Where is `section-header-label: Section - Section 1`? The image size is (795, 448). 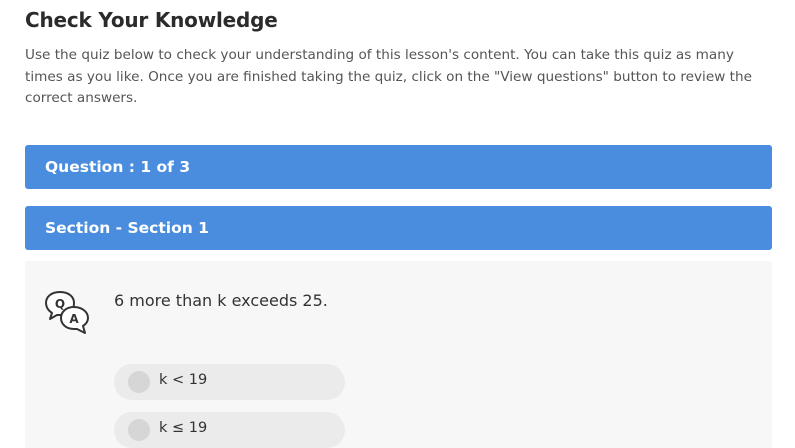 section-header-label: Section - Section 1 is located at coordinates (127, 228).